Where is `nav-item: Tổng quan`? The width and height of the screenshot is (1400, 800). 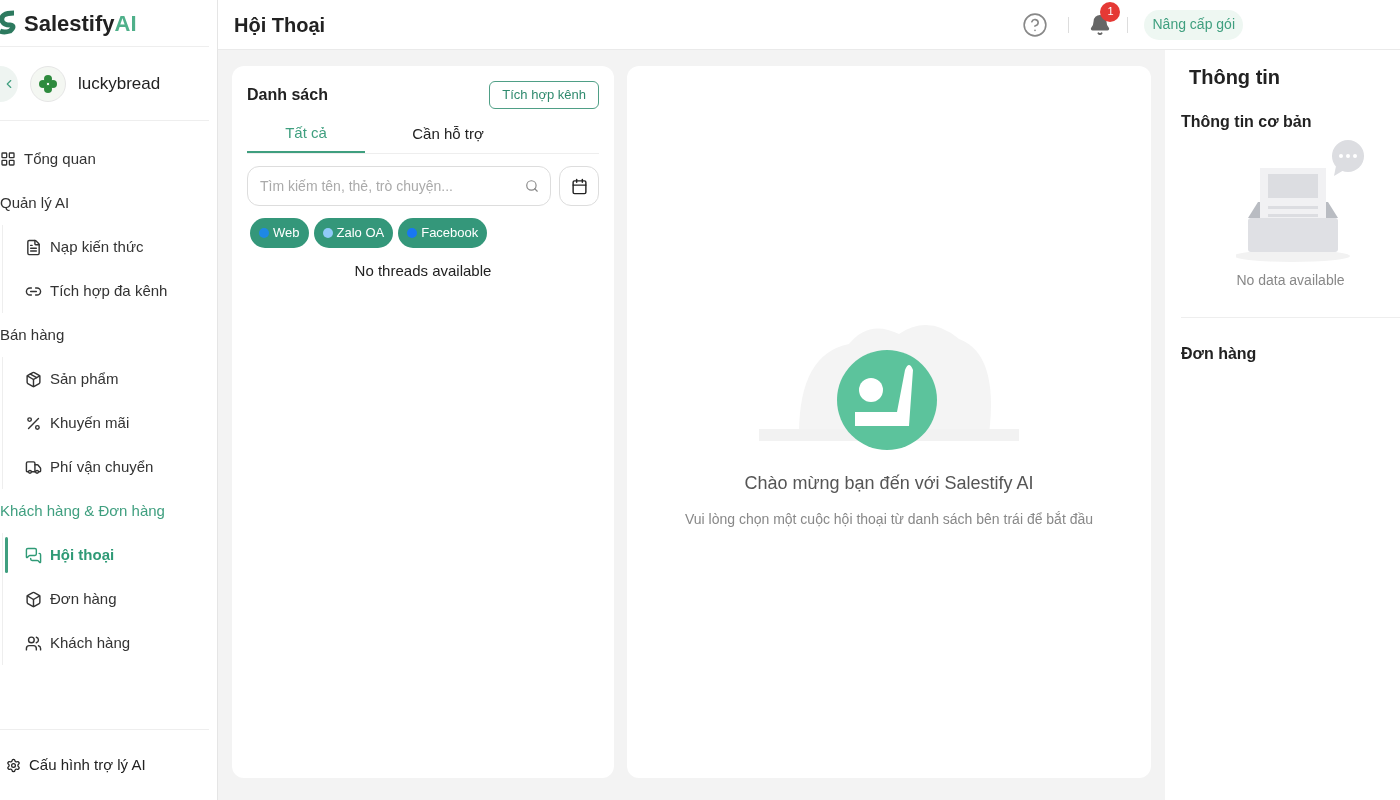
nav-item: Tổng quan is located at coordinates (108, 159).